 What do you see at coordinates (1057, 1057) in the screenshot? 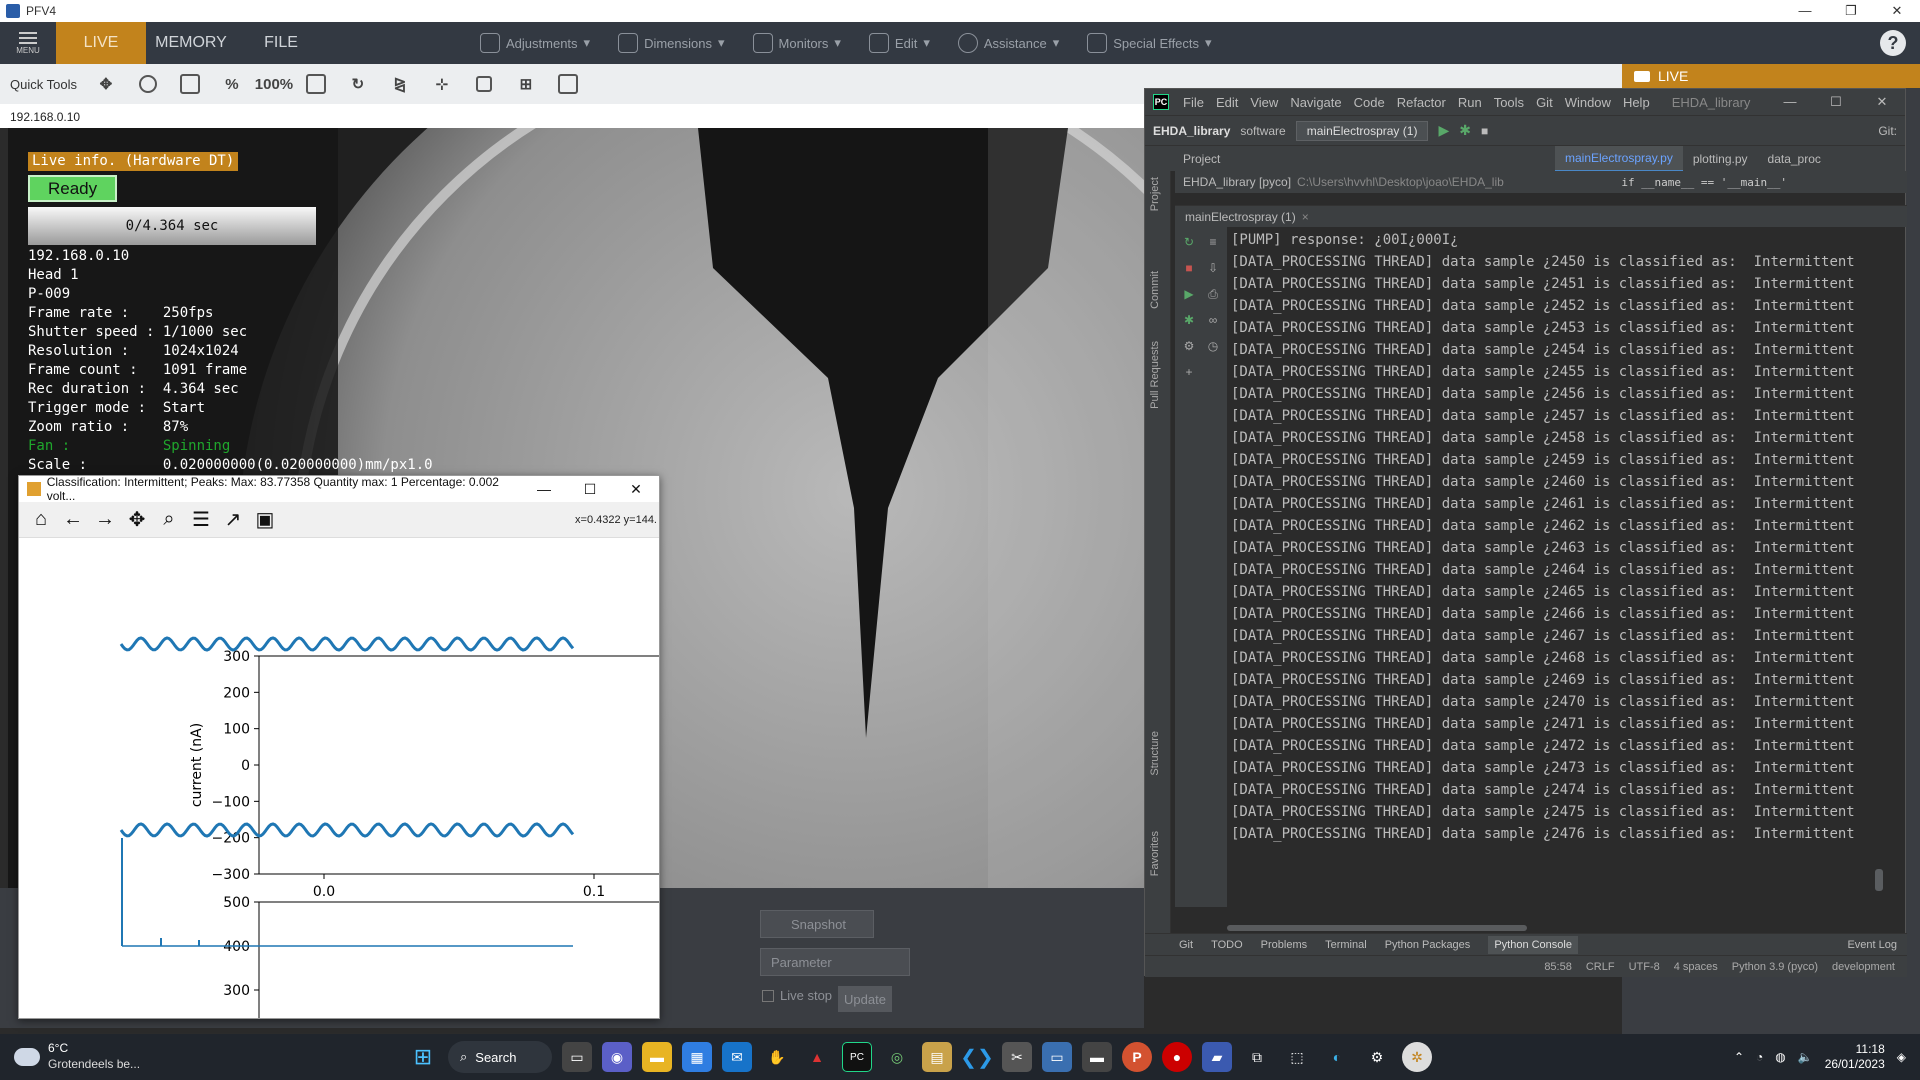
I see `app-window-icon: ▭` at bounding box center [1057, 1057].